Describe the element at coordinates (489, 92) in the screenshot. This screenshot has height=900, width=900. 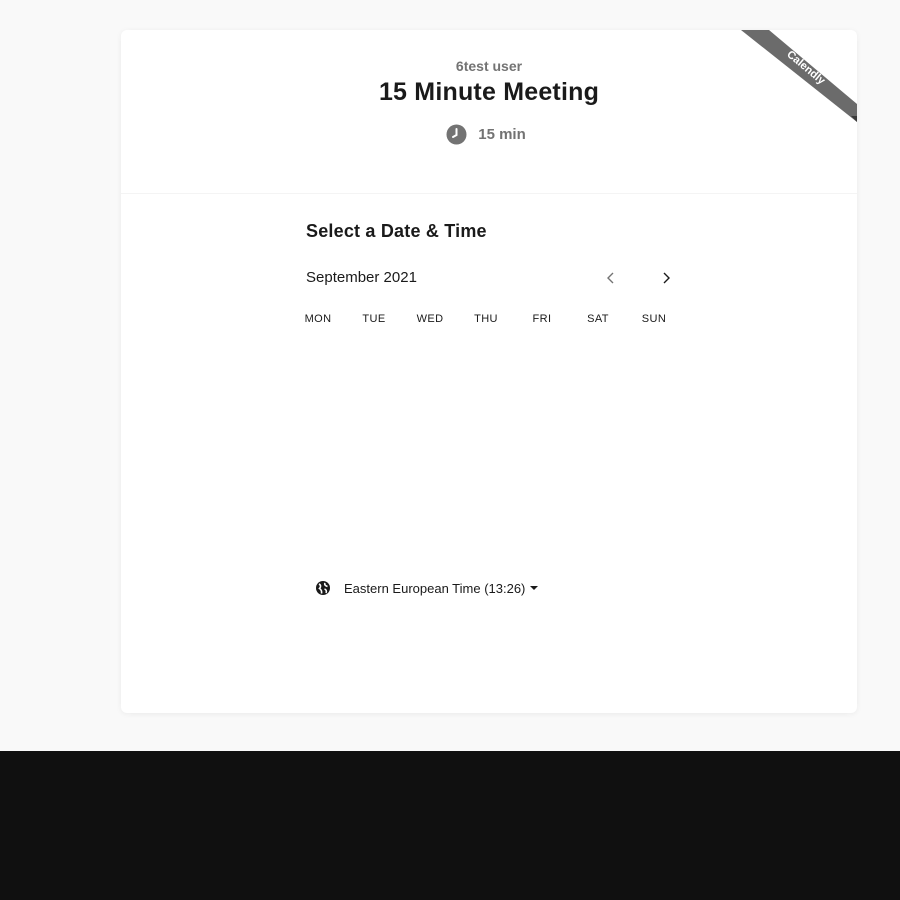
I see `event-title: 15 Minute Meeting` at that location.